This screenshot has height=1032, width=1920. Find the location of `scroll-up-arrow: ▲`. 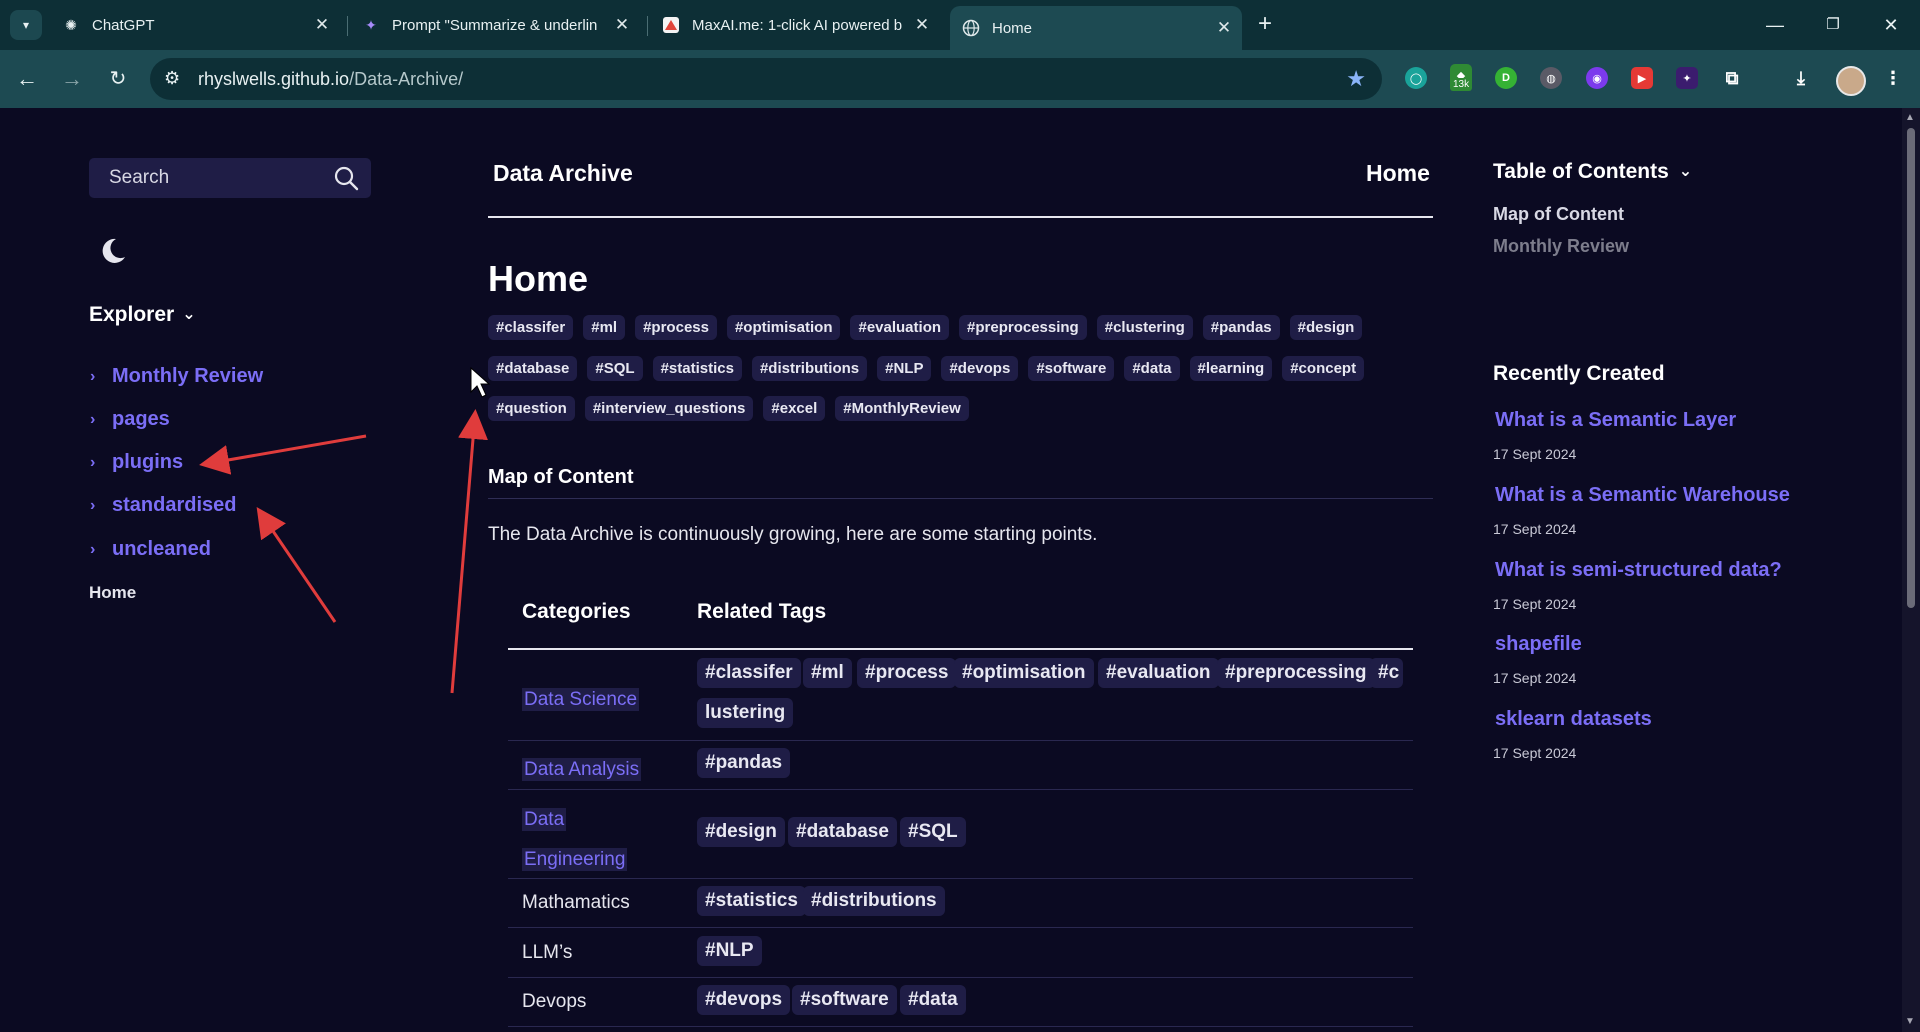

scroll-up-arrow: ▲ is located at coordinates (1910, 117).